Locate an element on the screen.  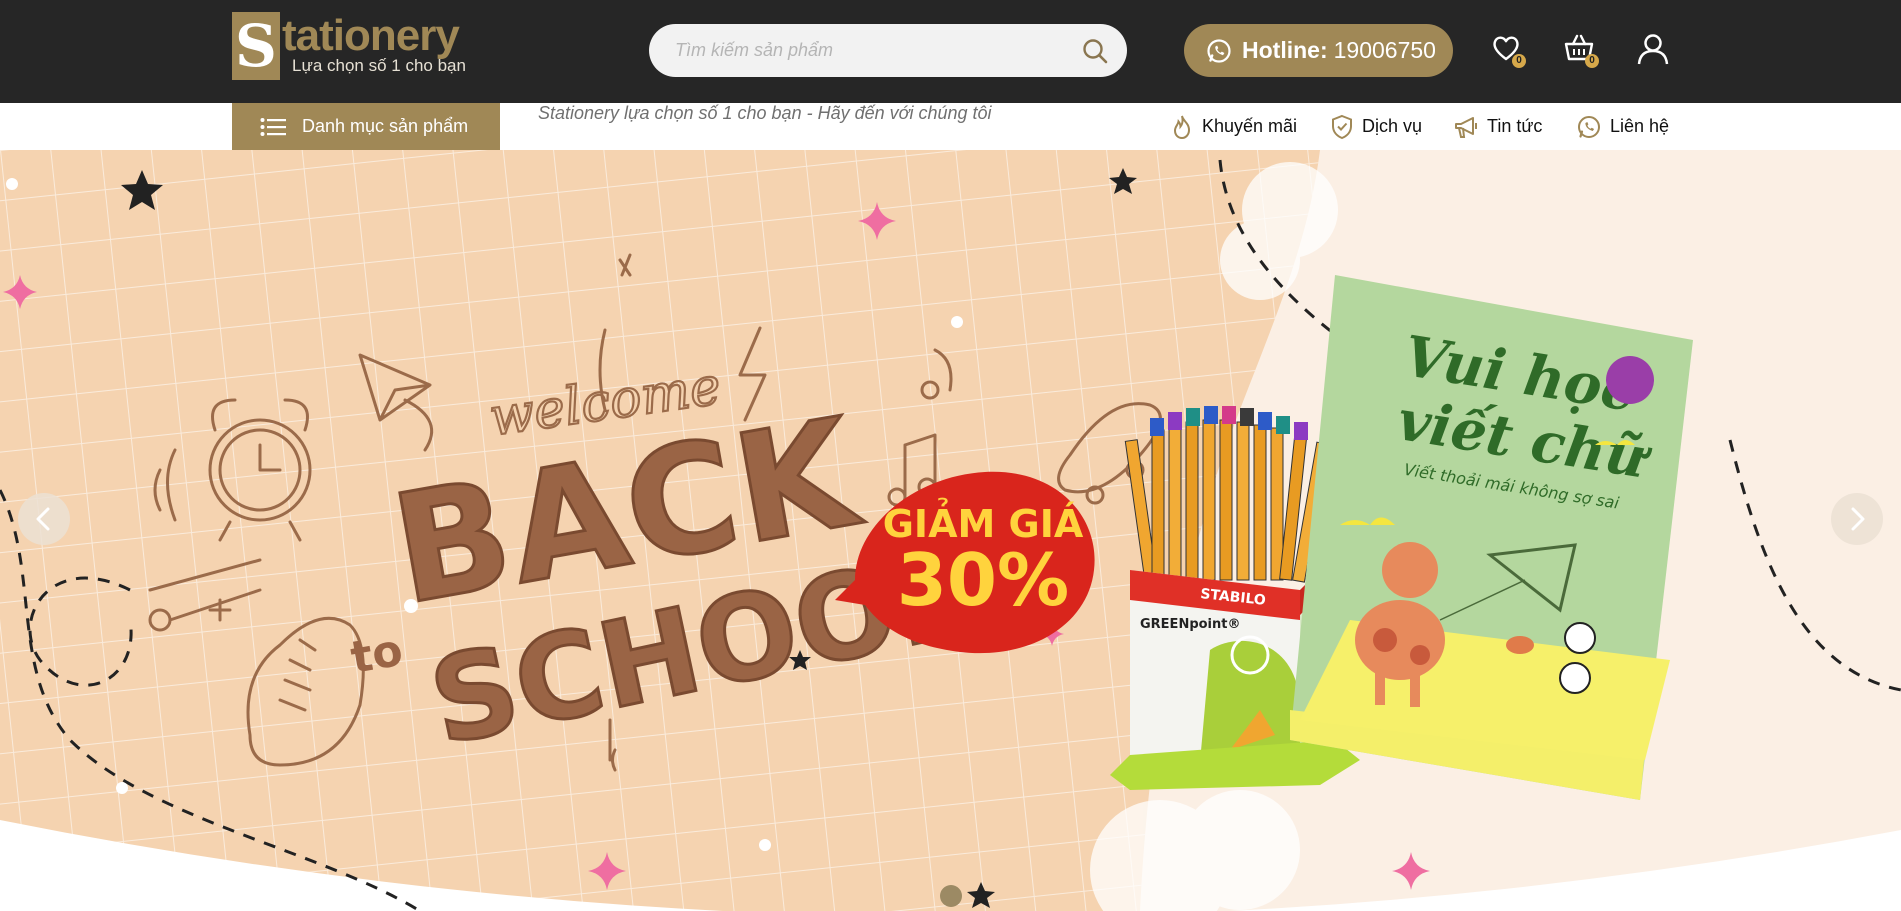
search-box is located at coordinates (888, 50).